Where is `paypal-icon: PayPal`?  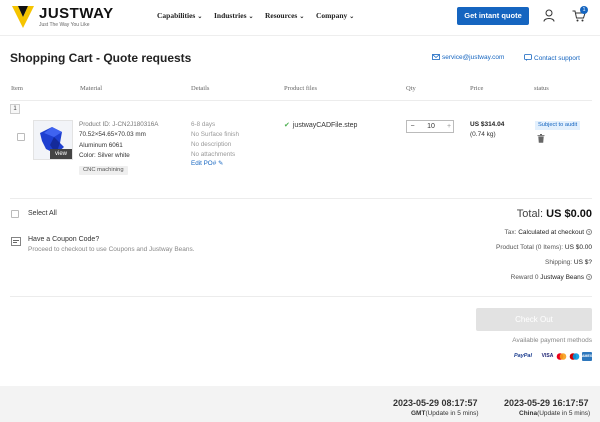 paypal-icon: PayPal is located at coordinates (523, 356).